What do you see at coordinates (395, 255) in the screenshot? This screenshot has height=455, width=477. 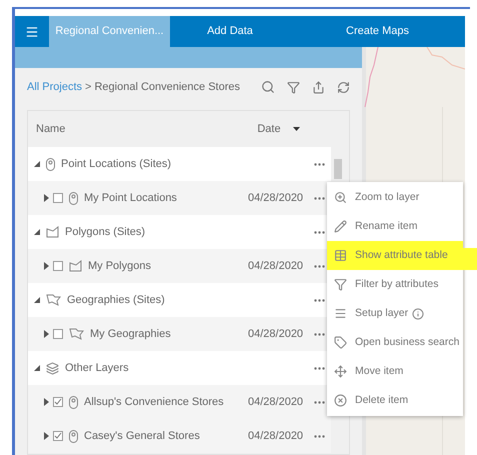 I see `menu-item: Show attribute table` at bounding box center [395, 255].